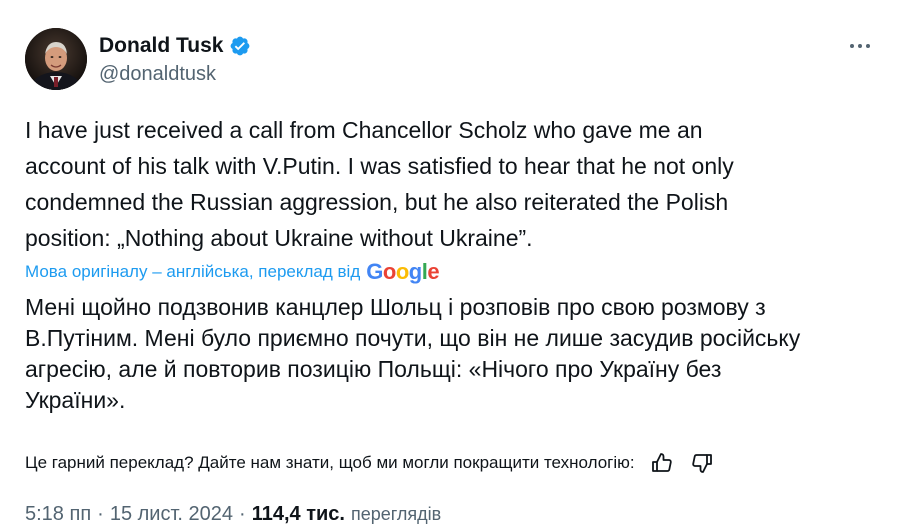  I want to click on more-options-icon, so click(860, 46).